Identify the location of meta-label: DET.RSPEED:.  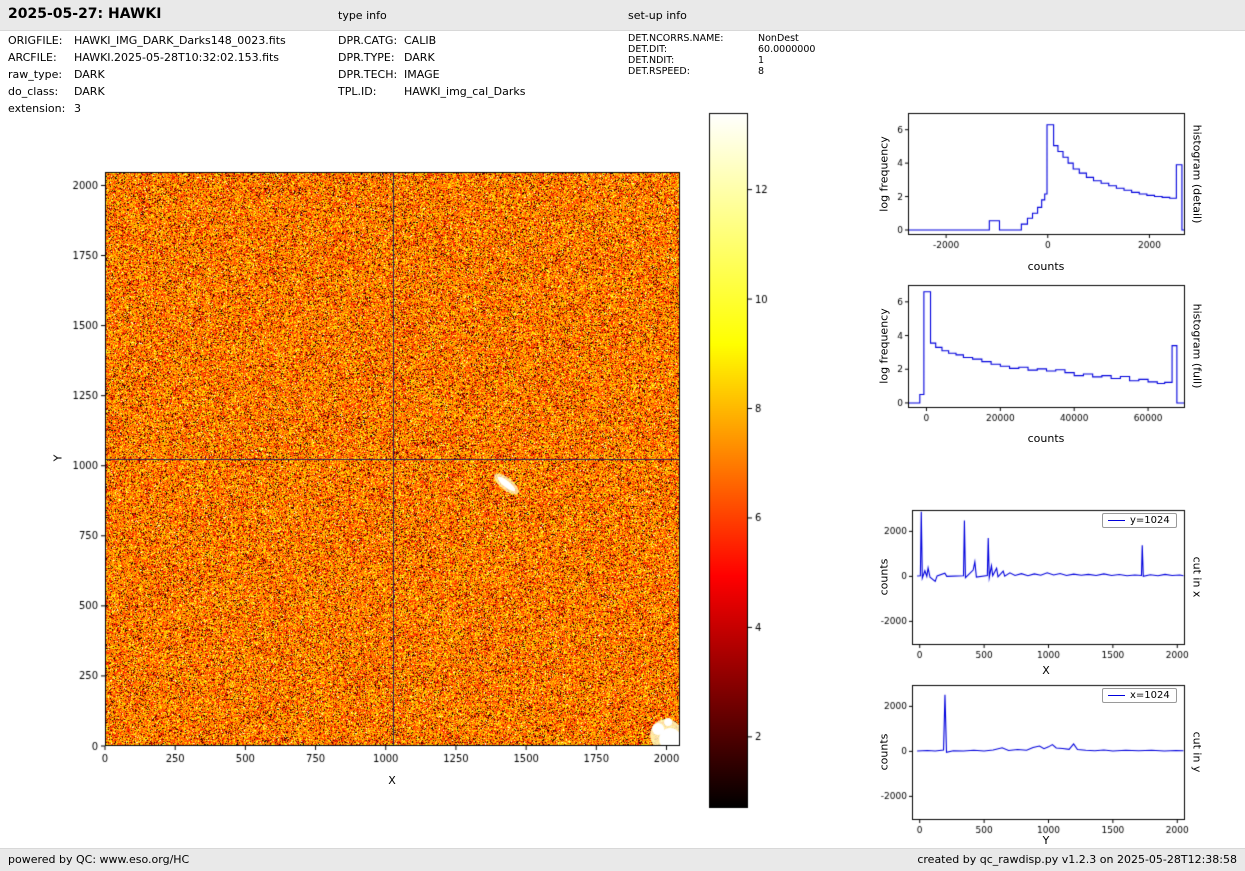
(659, 71).